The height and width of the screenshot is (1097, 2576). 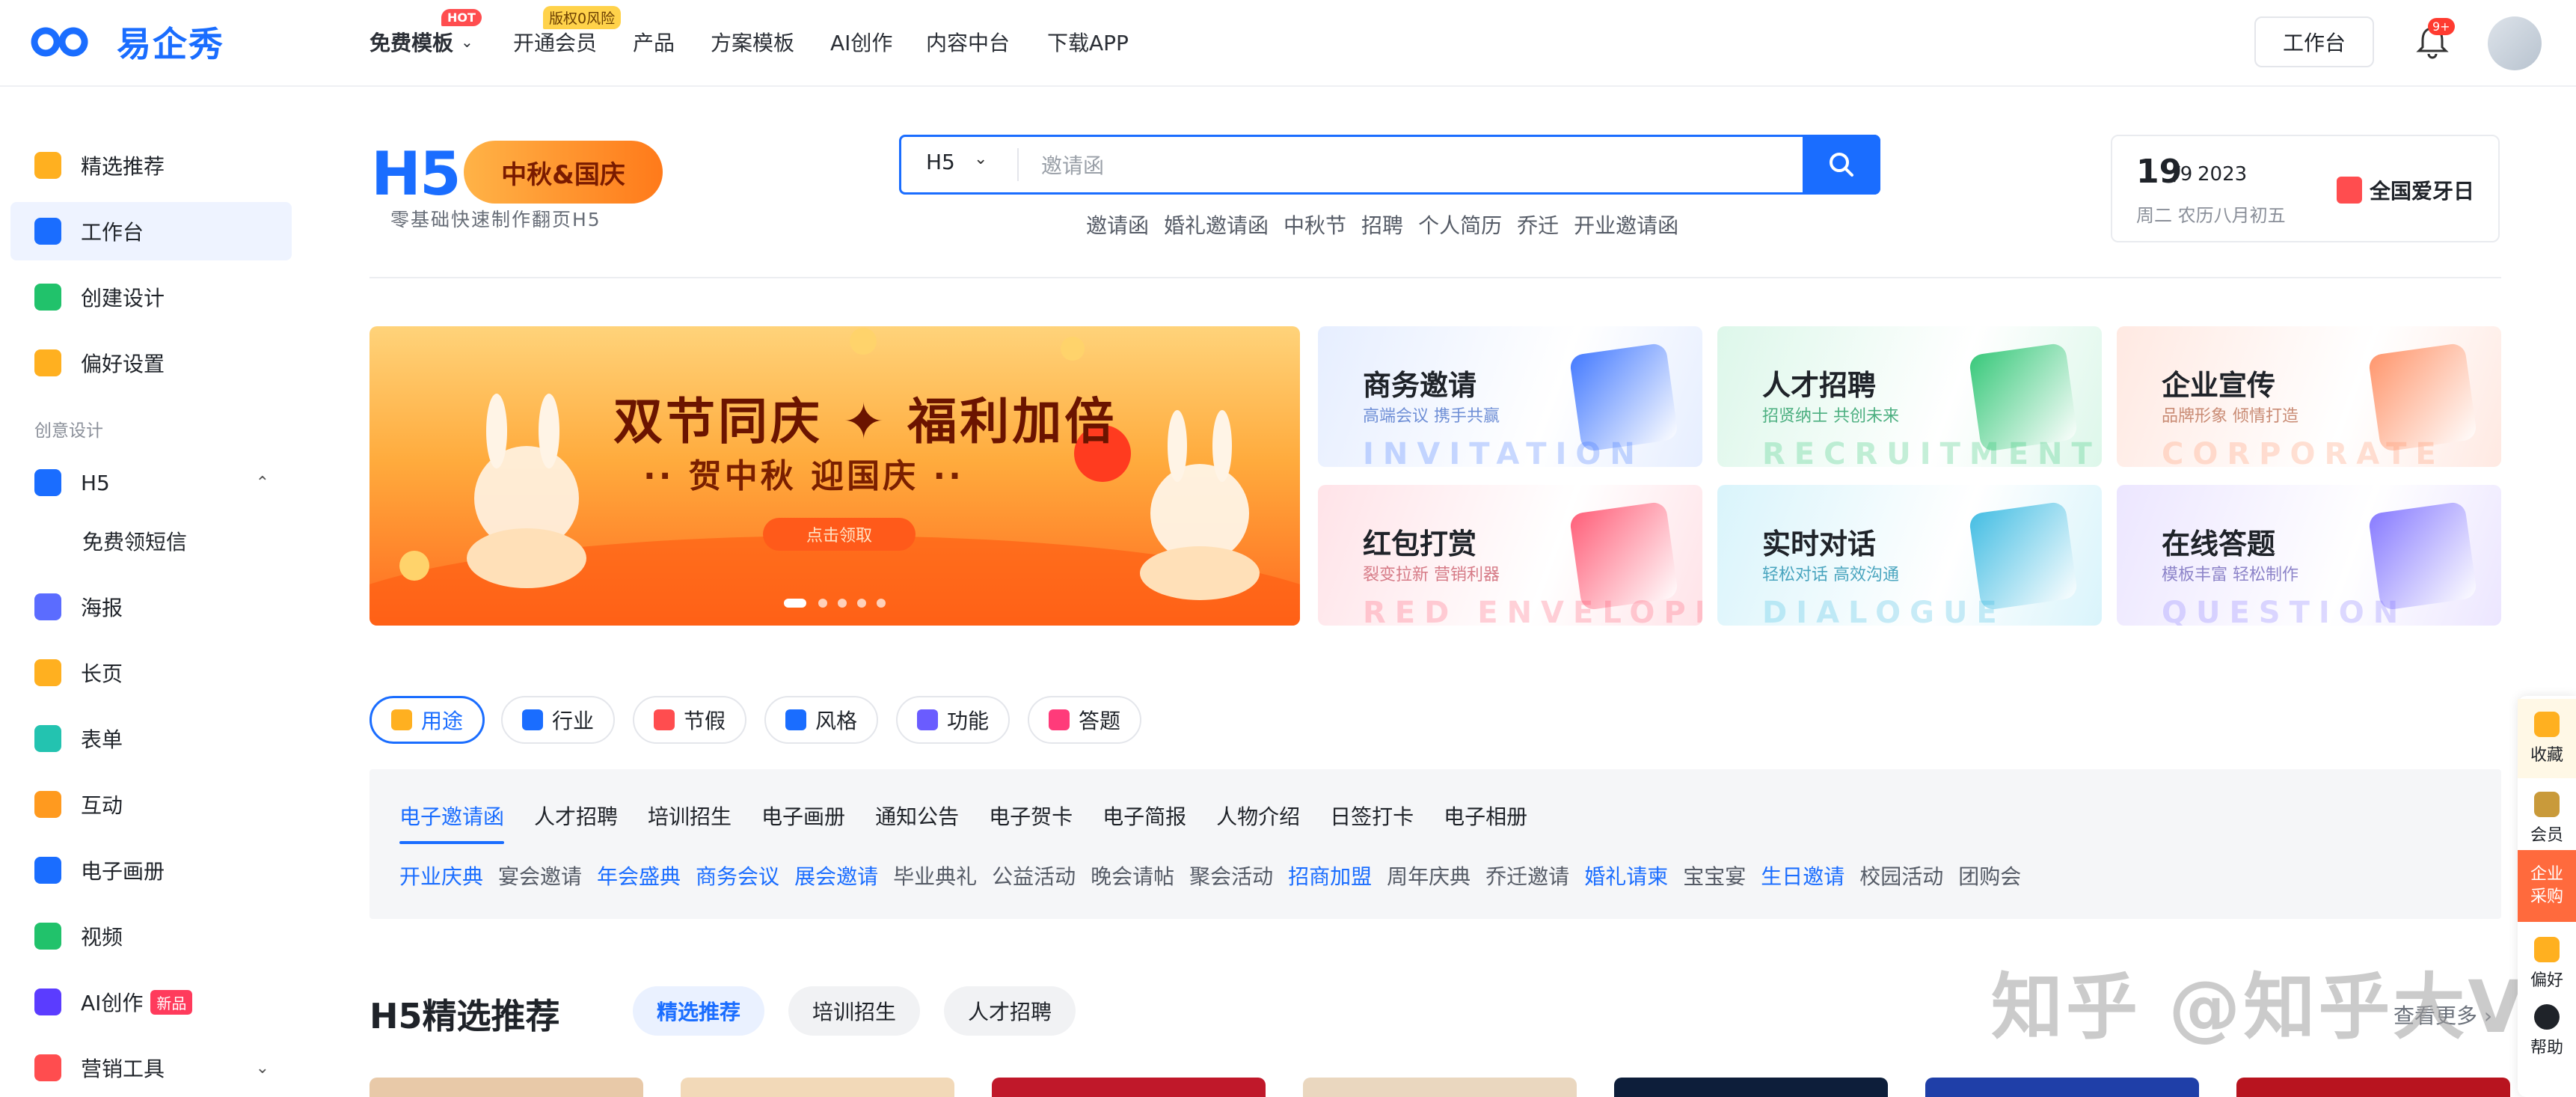 I want to click on scene-tag: 乔迁邀请, so click(x=1527, y=875).